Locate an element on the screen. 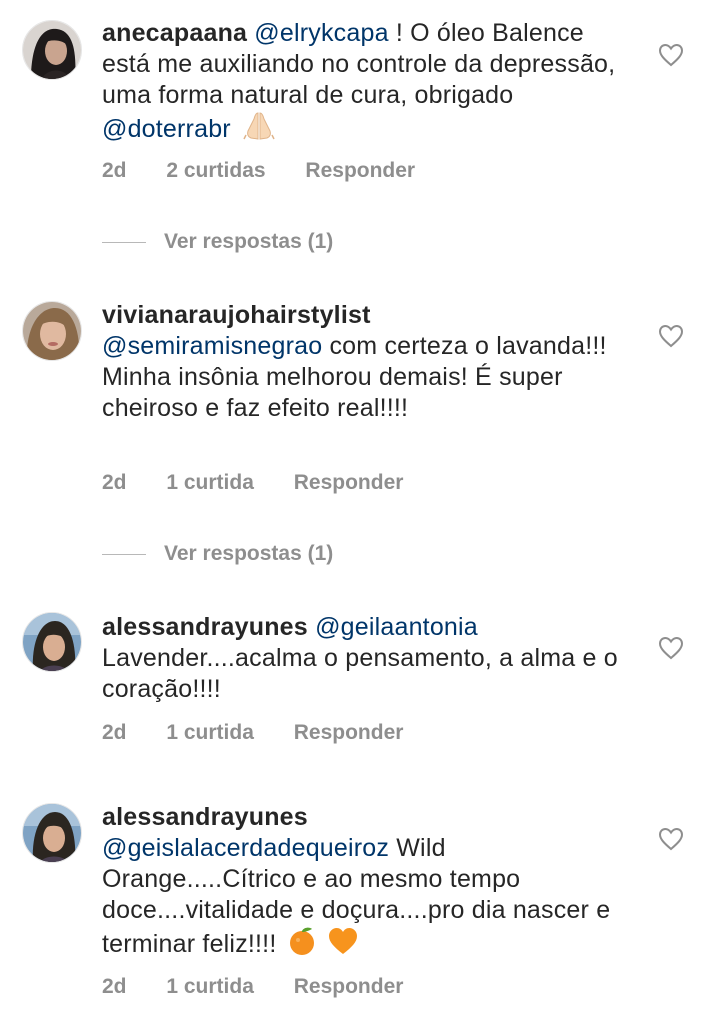 Image resolution: width=708 pixels, height=1024 pixels. mention-link: @semiramisnegrao is located at coordinates (212, 346).